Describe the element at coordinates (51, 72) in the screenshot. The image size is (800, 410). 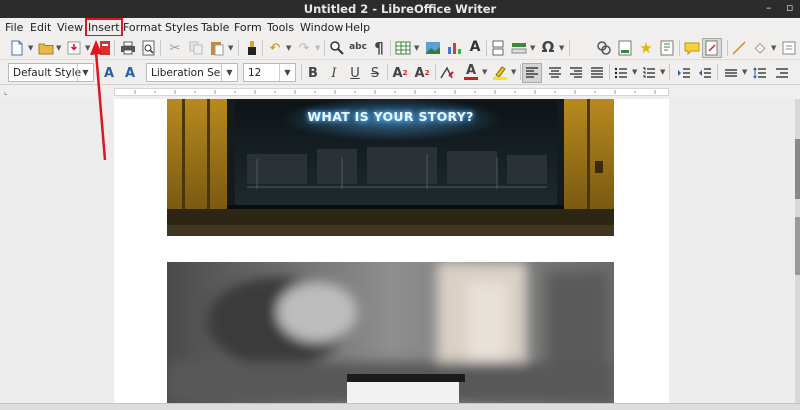
I see `paragraph-style-combo: Default Style ▼` at that location.